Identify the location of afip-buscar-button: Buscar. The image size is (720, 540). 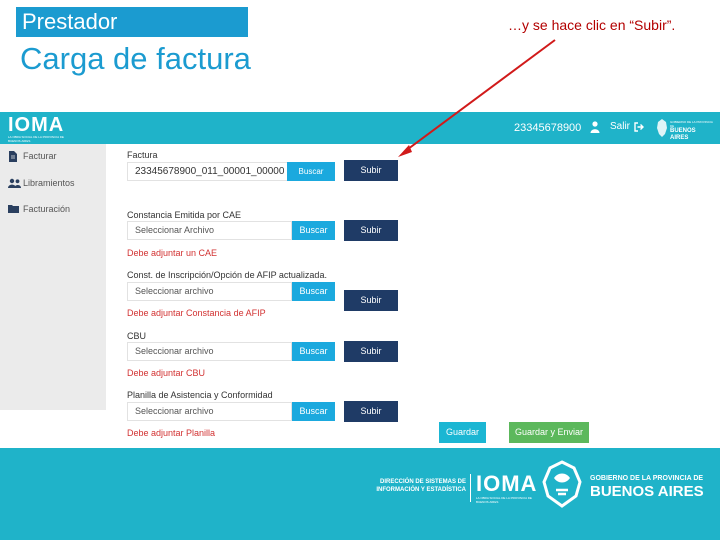
(313, 291).